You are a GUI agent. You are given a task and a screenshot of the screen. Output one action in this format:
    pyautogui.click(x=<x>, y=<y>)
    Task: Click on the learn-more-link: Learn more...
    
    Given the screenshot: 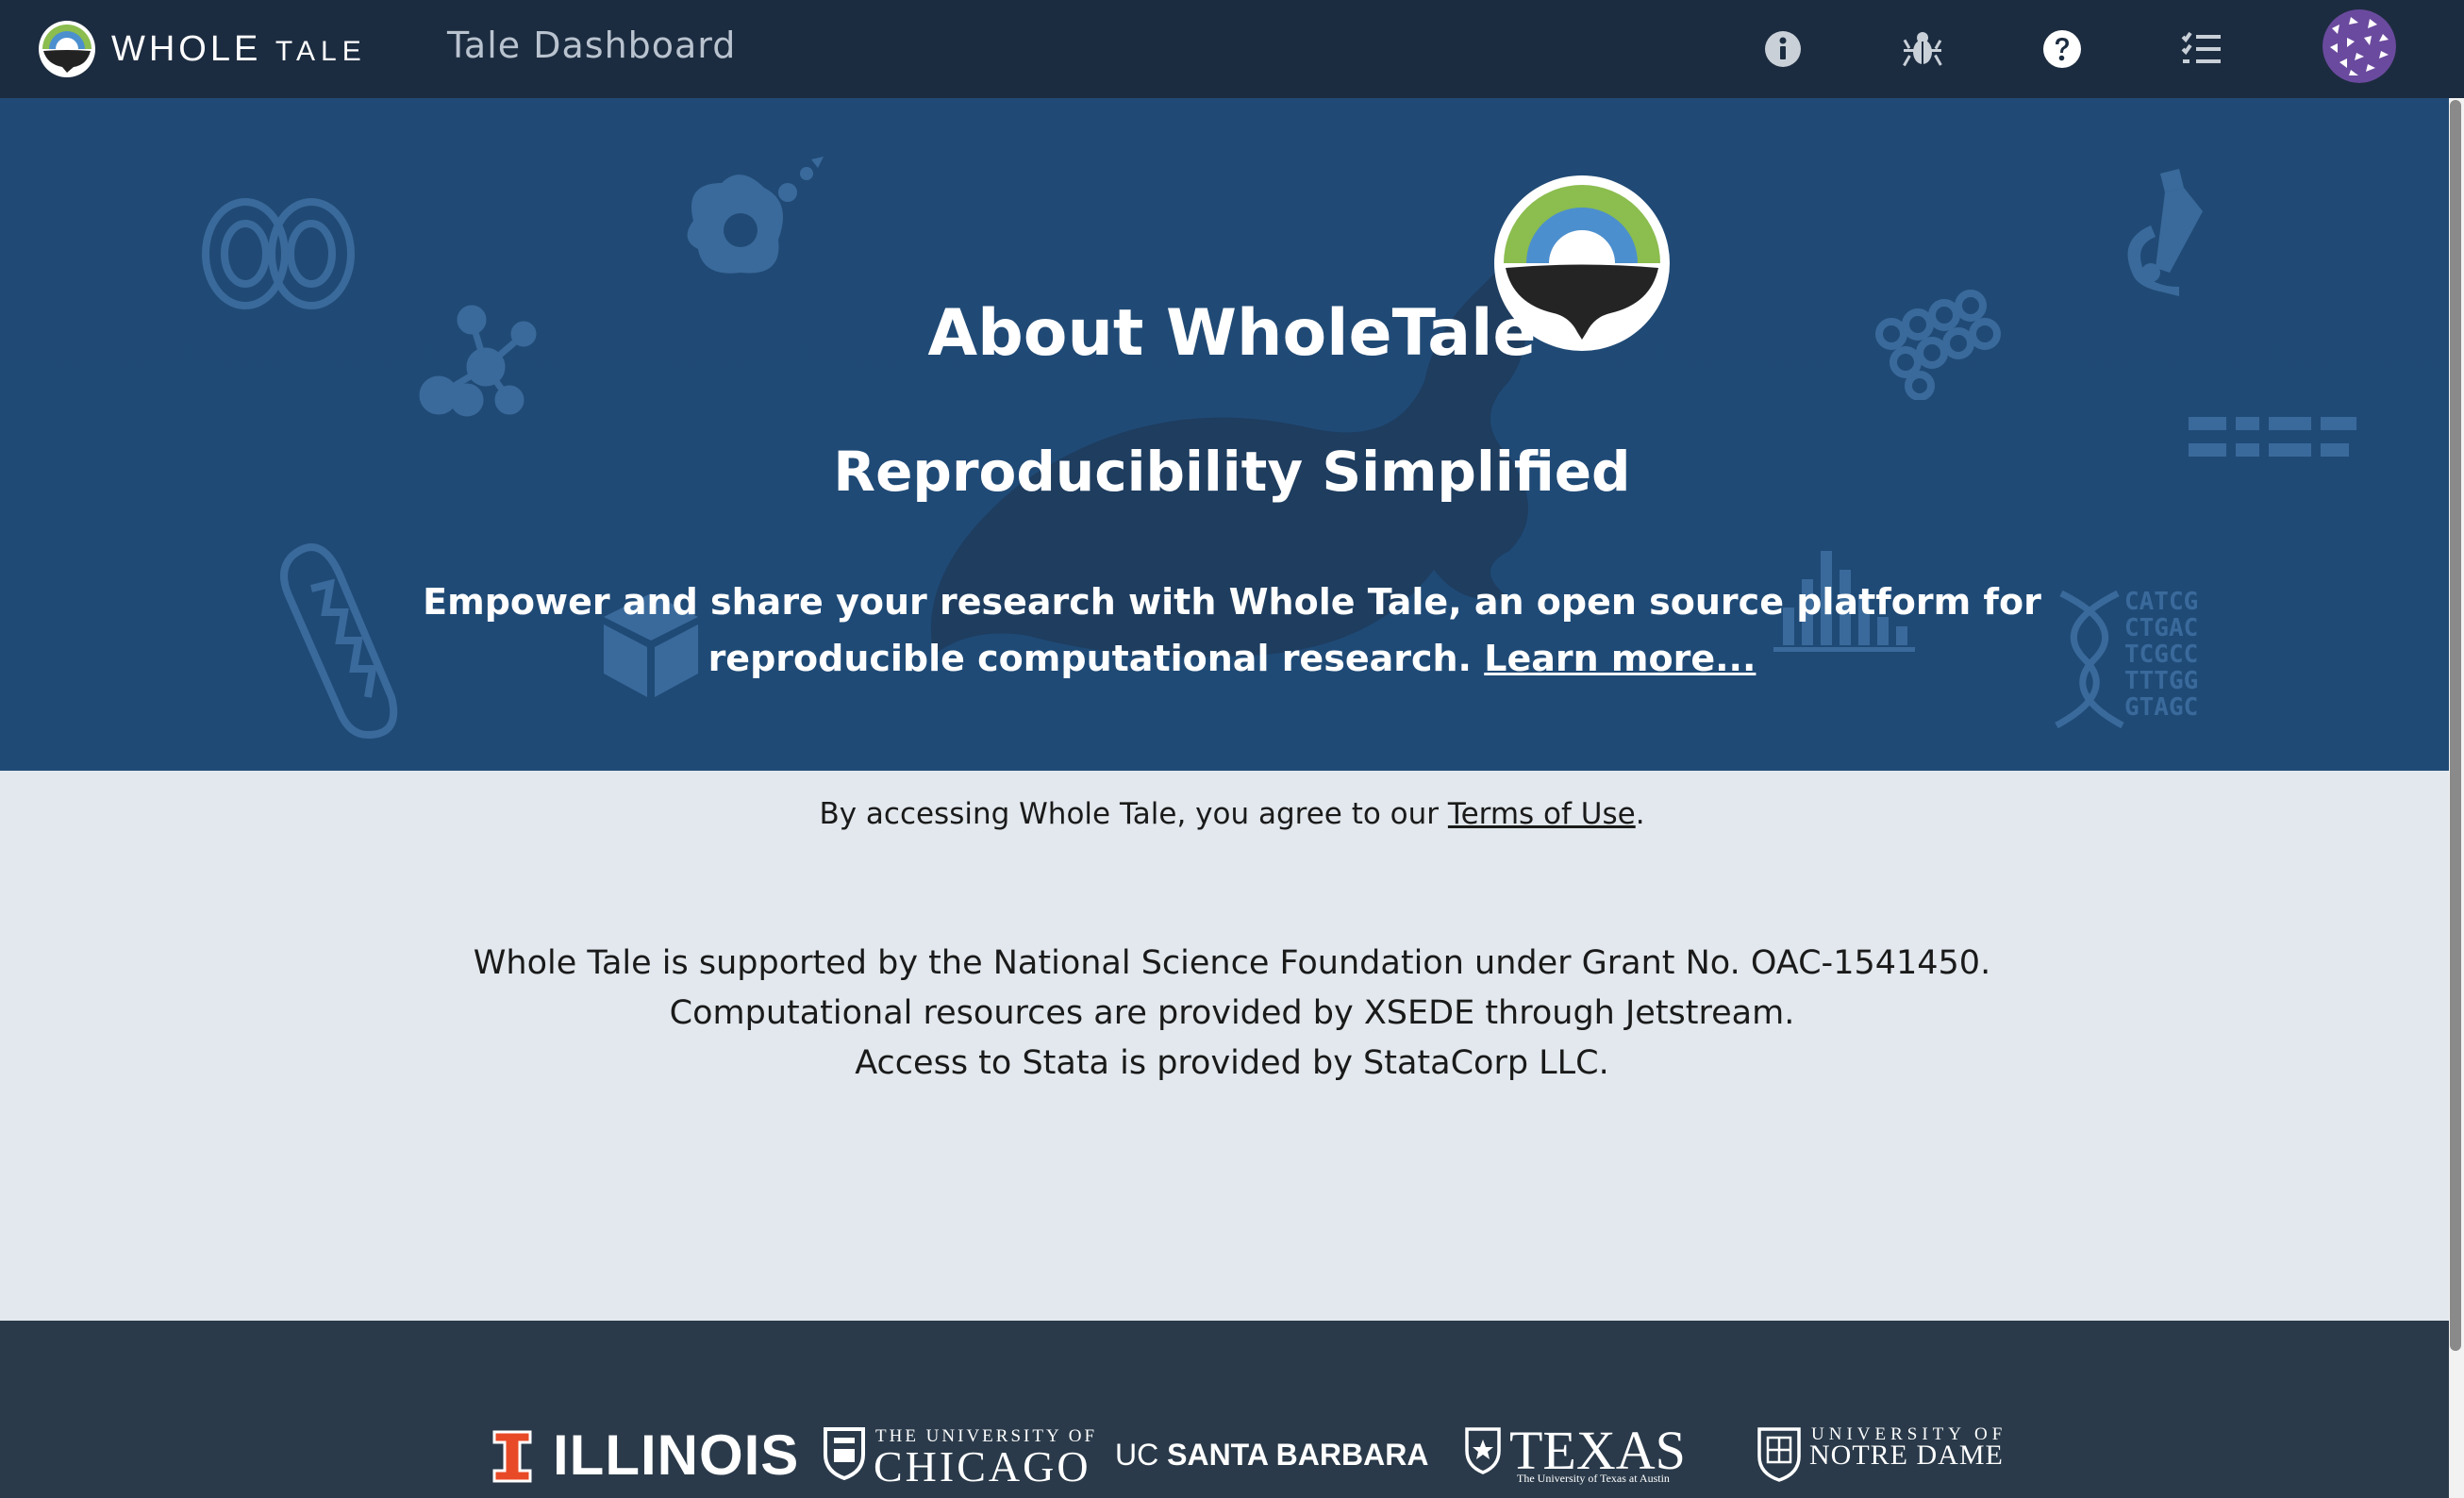 What is the action you would take?
    pyautogui.click(x=1620, y=658)
    